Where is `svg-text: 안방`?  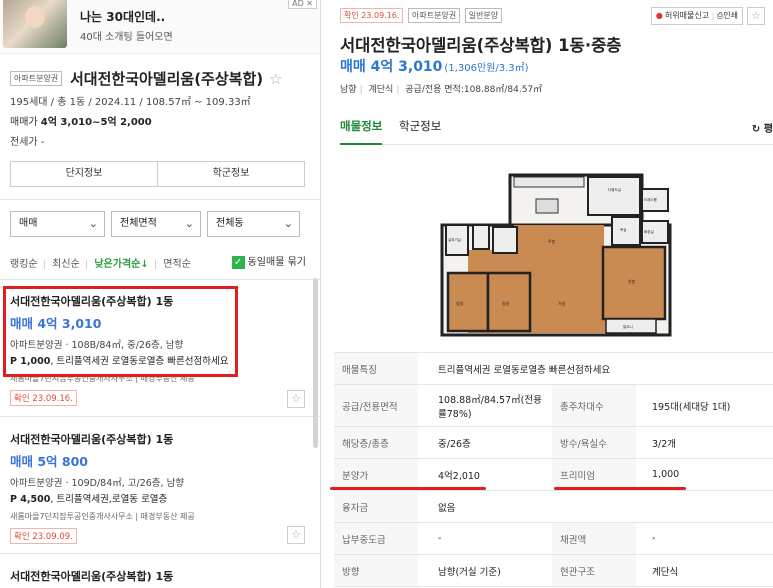
svg-text: 안방 is located at coordinates (632, 281).